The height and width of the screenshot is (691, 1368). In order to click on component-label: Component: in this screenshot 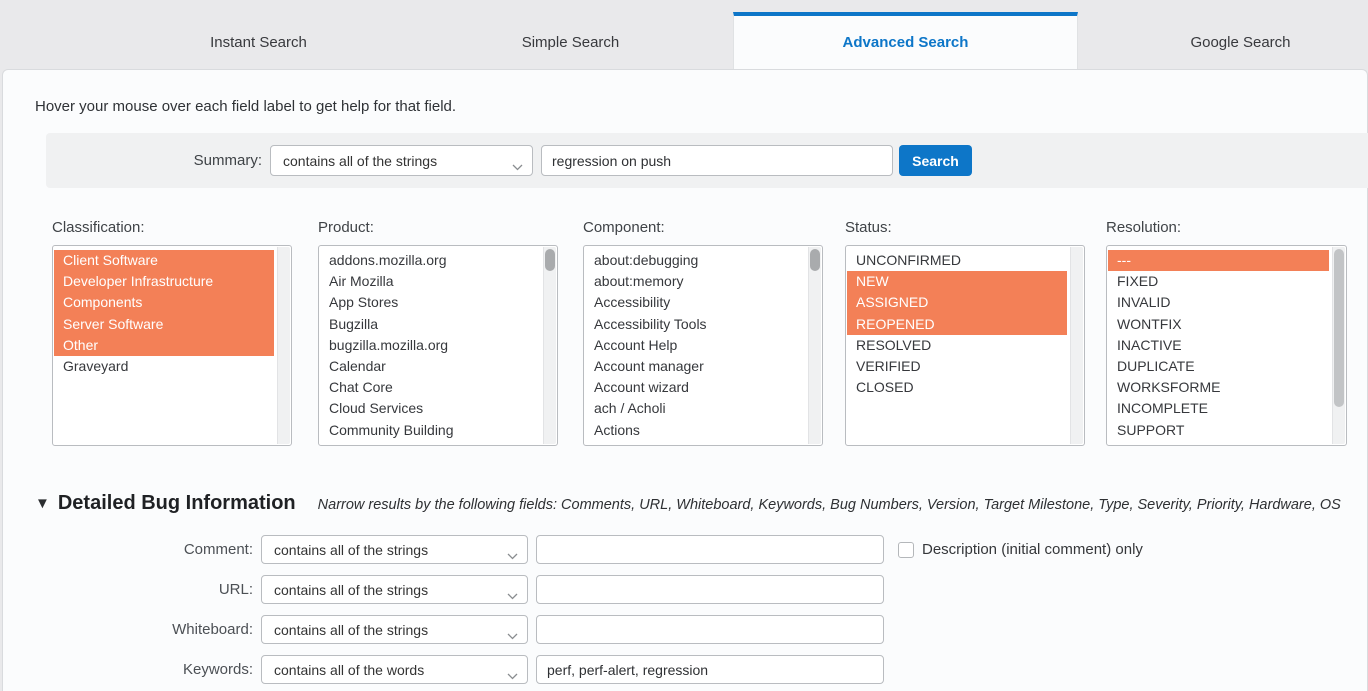, I will do `click(624, 227)`.